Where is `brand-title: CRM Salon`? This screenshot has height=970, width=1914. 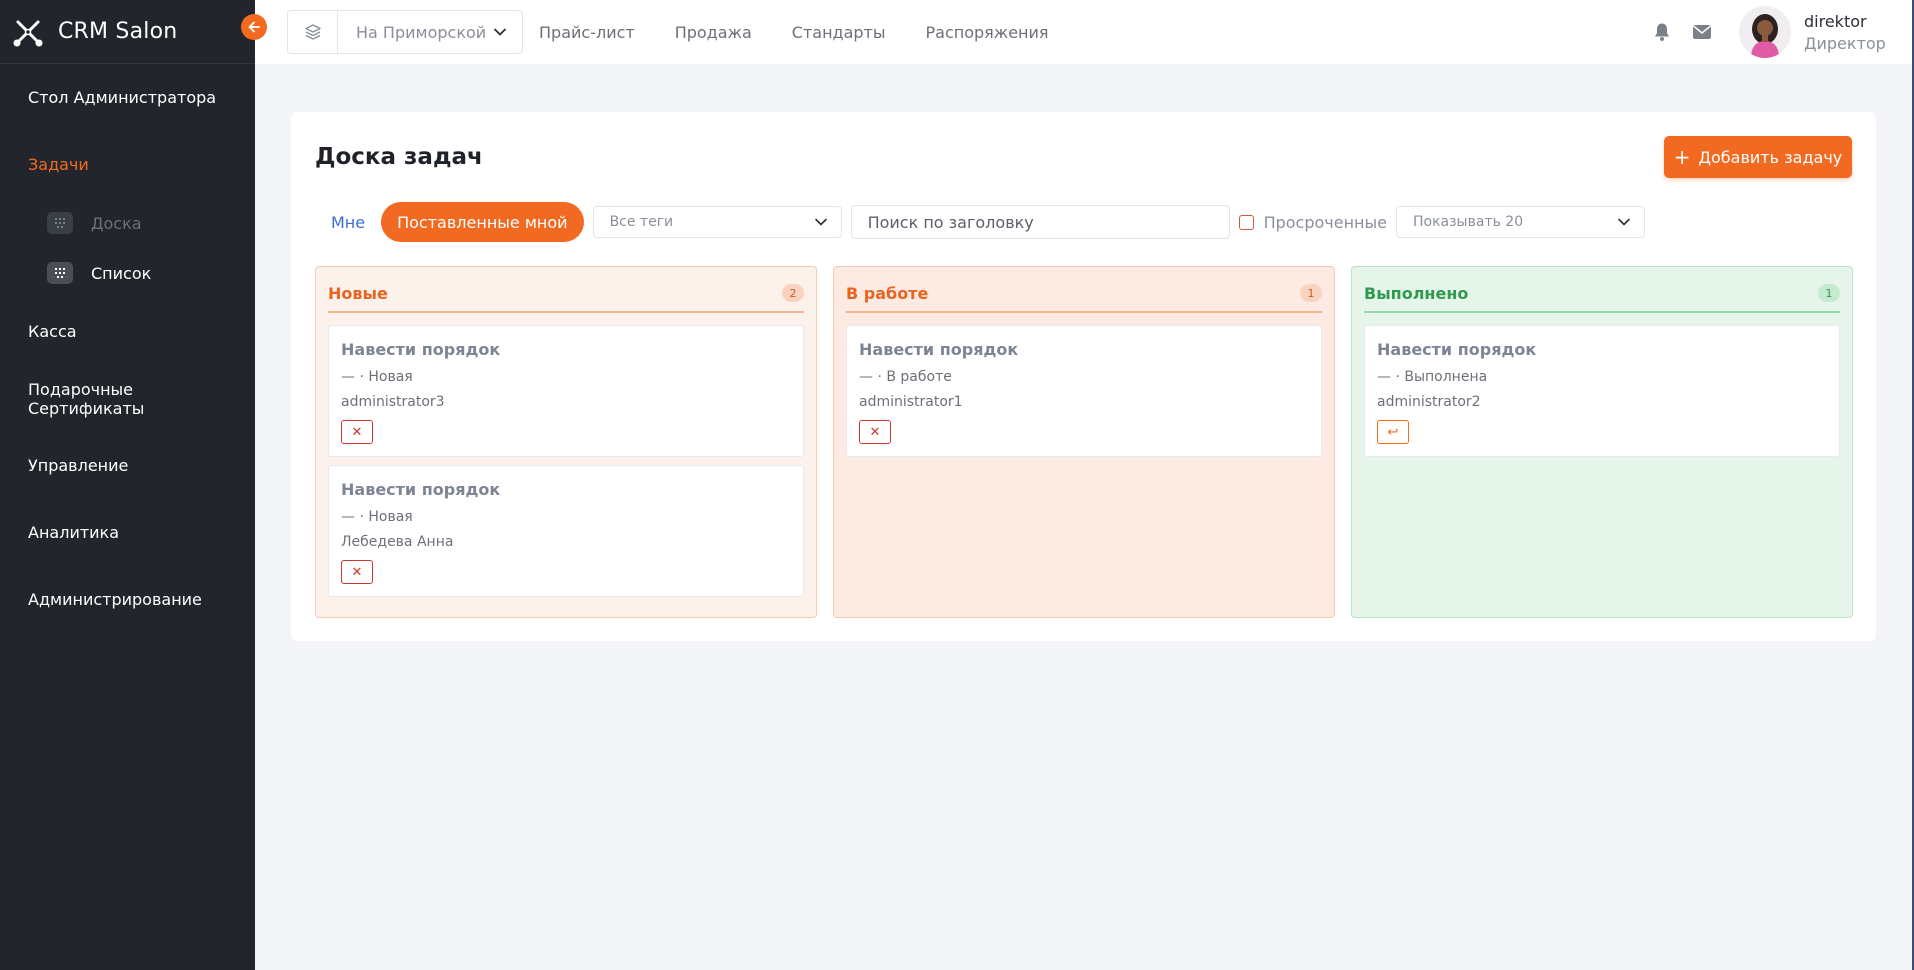
brand-title: CRM Salon is located at coordinates (118, 31).